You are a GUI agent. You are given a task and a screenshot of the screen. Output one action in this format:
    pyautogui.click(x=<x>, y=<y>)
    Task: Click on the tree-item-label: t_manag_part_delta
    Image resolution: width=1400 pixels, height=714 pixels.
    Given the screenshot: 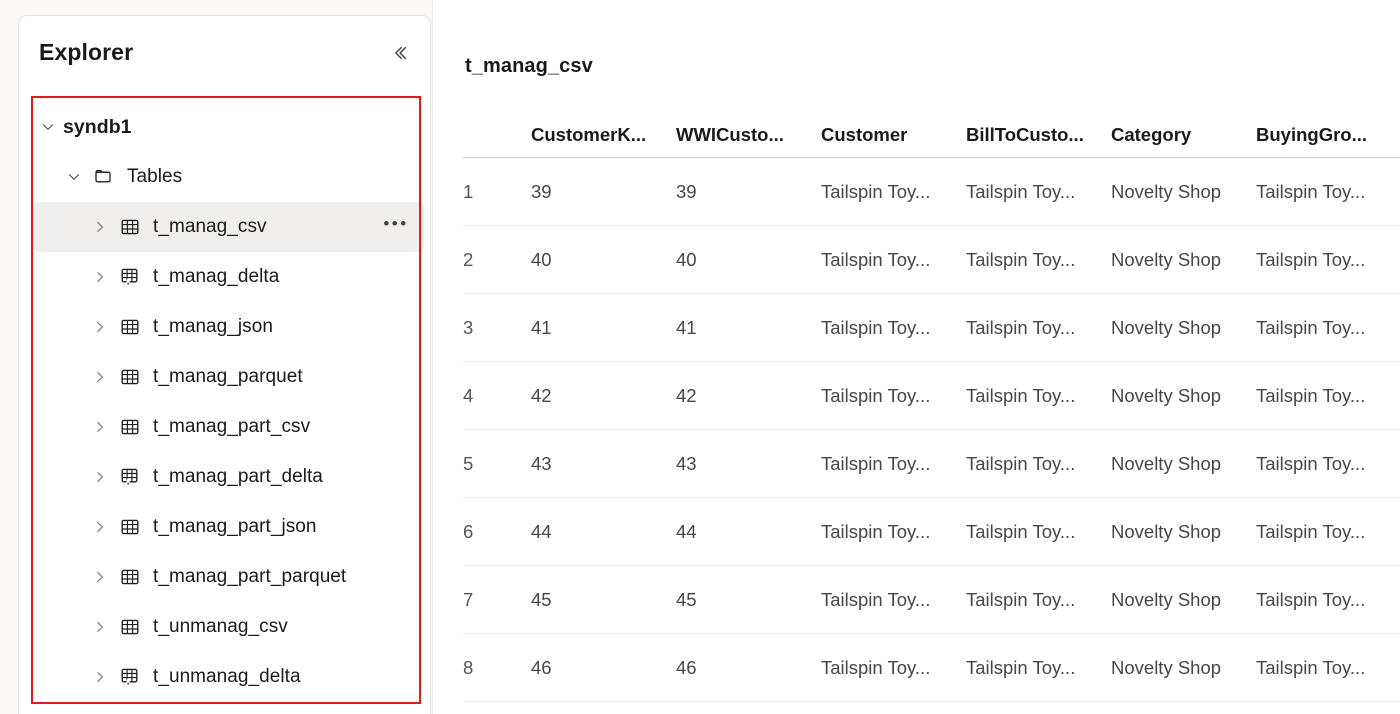 What is the action you would take?
    pyautogui.click(x=238, y=476)
    